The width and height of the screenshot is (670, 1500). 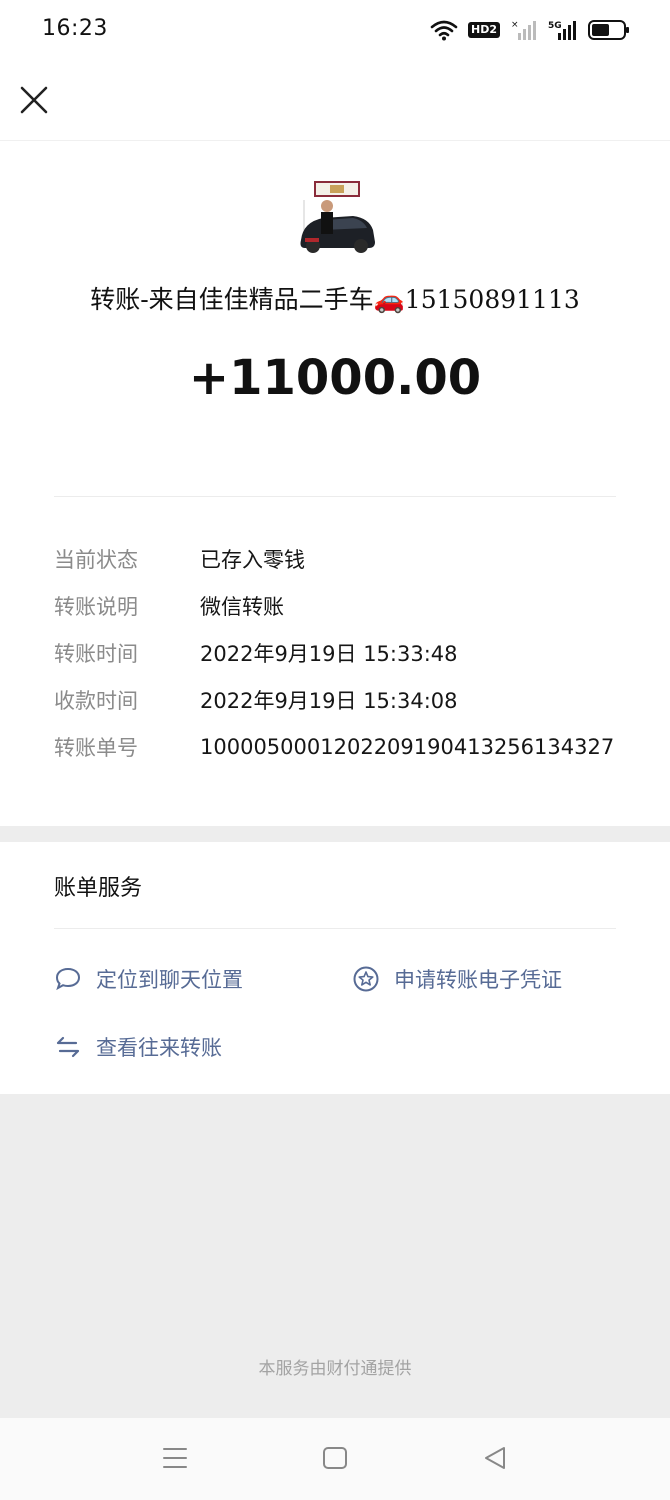 I want to click on detail-value: 2022年9月19日 15:34:08, so click(x=329, y=700).